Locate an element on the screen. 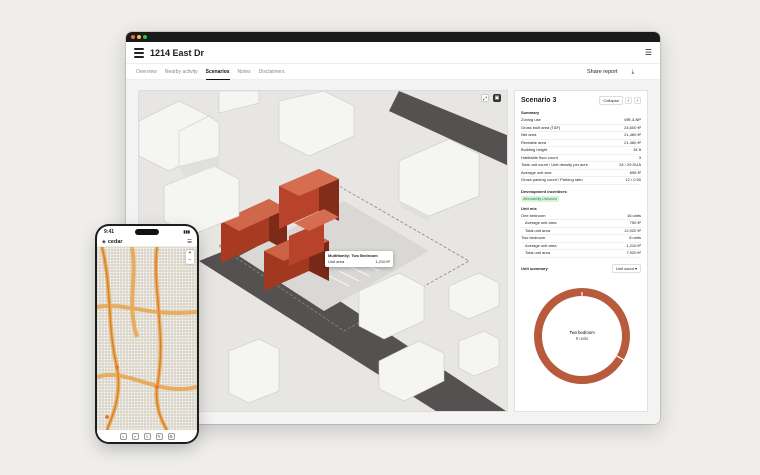 Image resolution: width=760 pixels, height=475 pixels. settings-icon: ⚙ is located at coordinates (171, 436).